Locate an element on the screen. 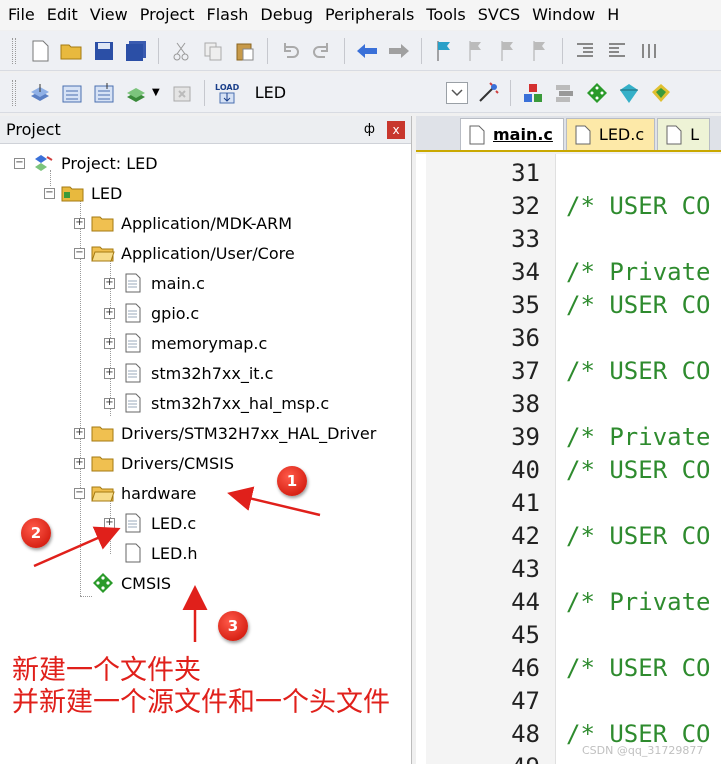 The width and height of the screenshot is (721, 764). unindent-icon is located at coordinates (617, 51).